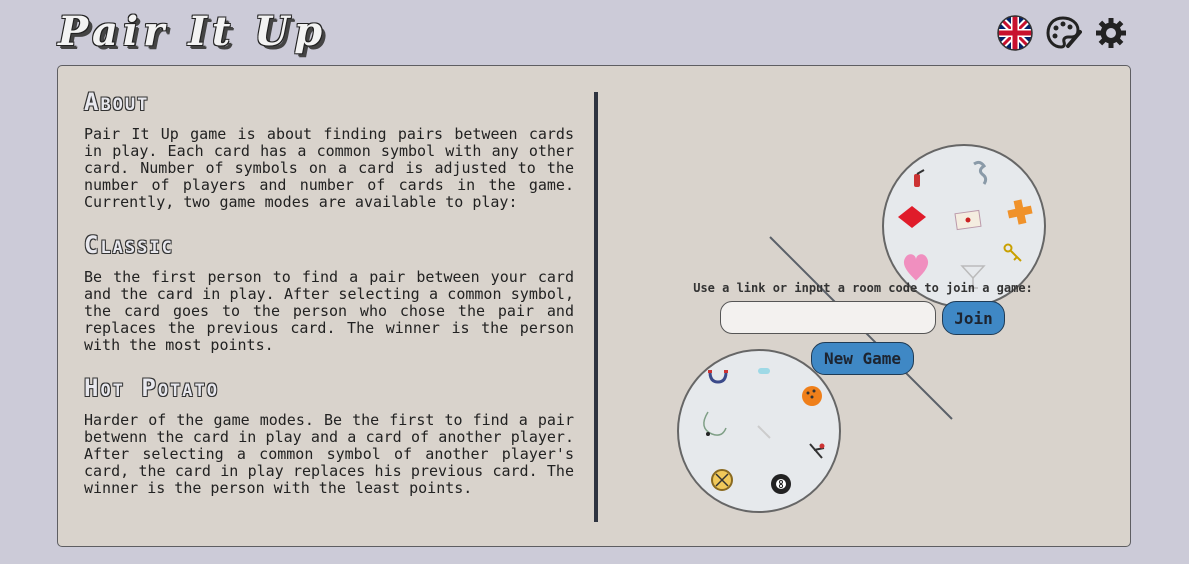  What do you see at coordinates (764, 371) in the screenshot?
I see `pills-icon` at bounding box center [764, 371].